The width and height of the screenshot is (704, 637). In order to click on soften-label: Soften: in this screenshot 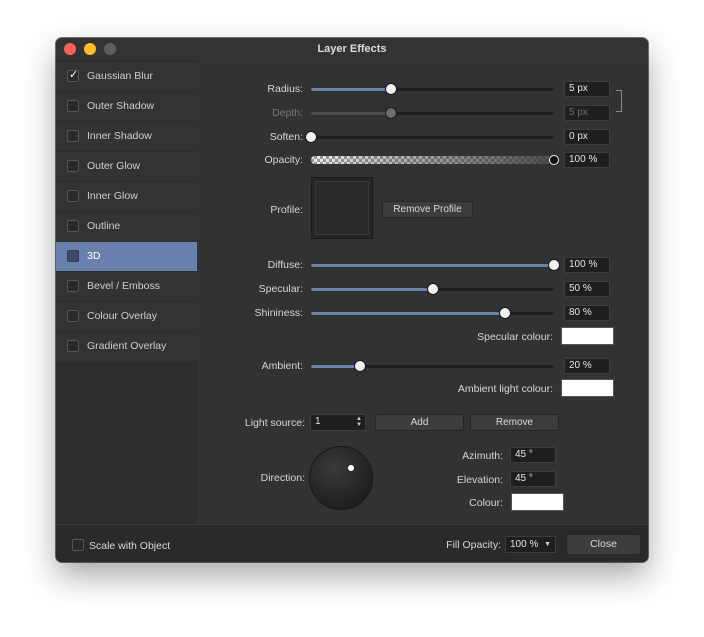, I will do `click(286, 137)`.